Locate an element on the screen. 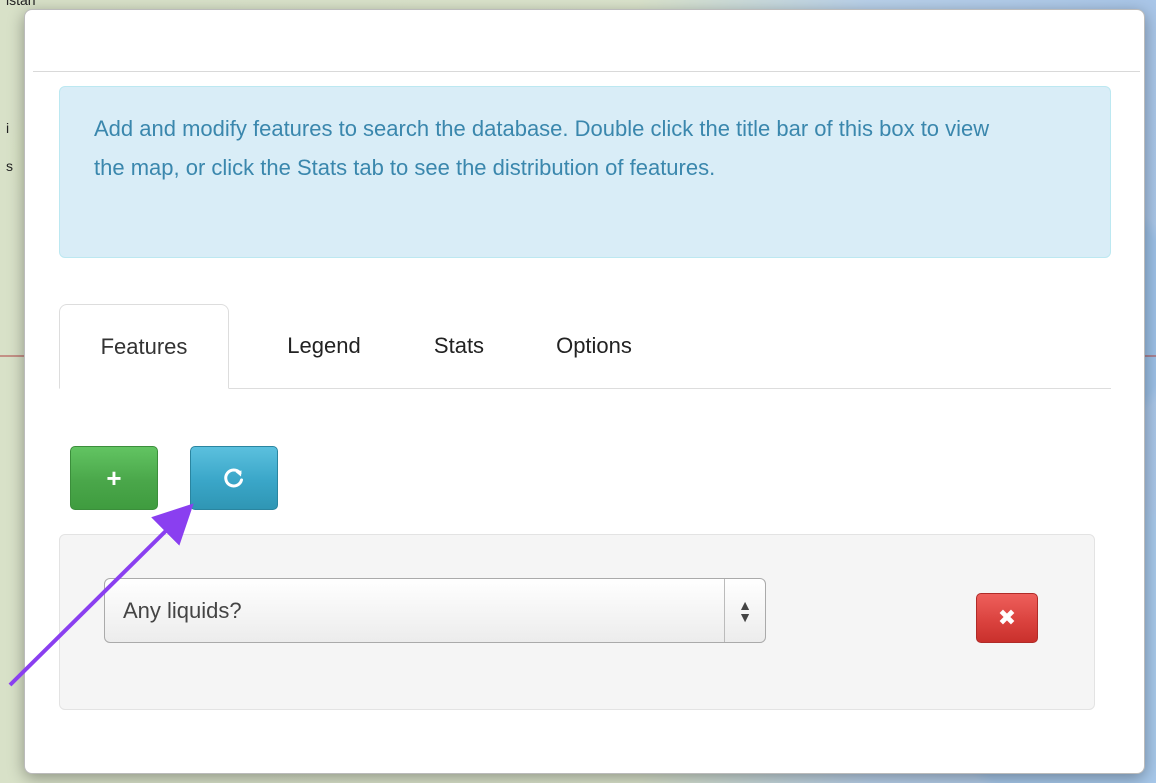 The height and width of the screenshot is (783, 1156). tab-bar: Features Legend Stats Options is located at coordinates (585, 346).